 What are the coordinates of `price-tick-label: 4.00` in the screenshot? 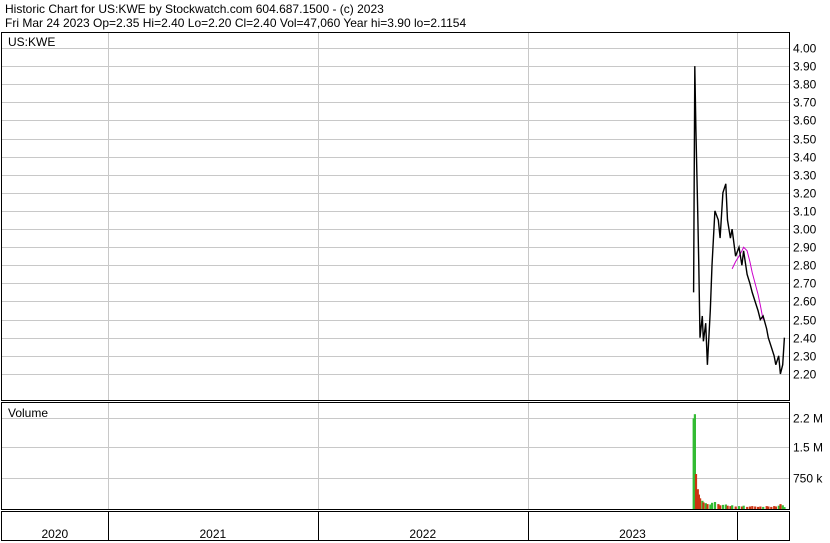 It's located at (805, 49).